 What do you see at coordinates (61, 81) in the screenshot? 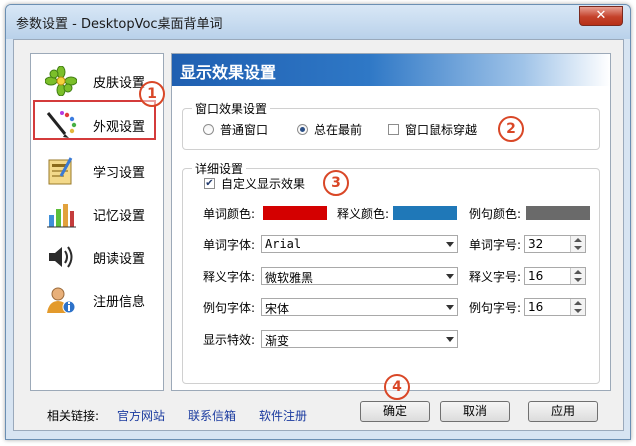
I see `flower-icon` at bounding box center [61, 81].